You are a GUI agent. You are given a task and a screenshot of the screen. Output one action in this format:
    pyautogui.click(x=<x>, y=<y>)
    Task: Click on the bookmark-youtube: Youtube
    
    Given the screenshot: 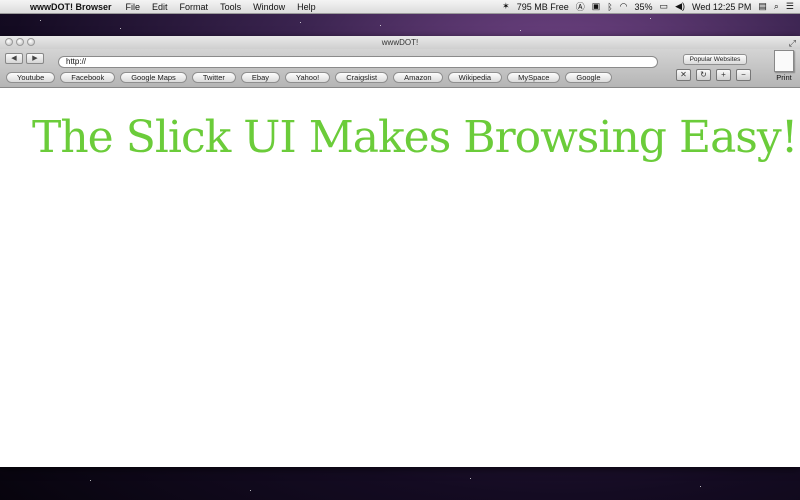 What is the action you would take?
    pyautogui.click(x=31, y=77)
    